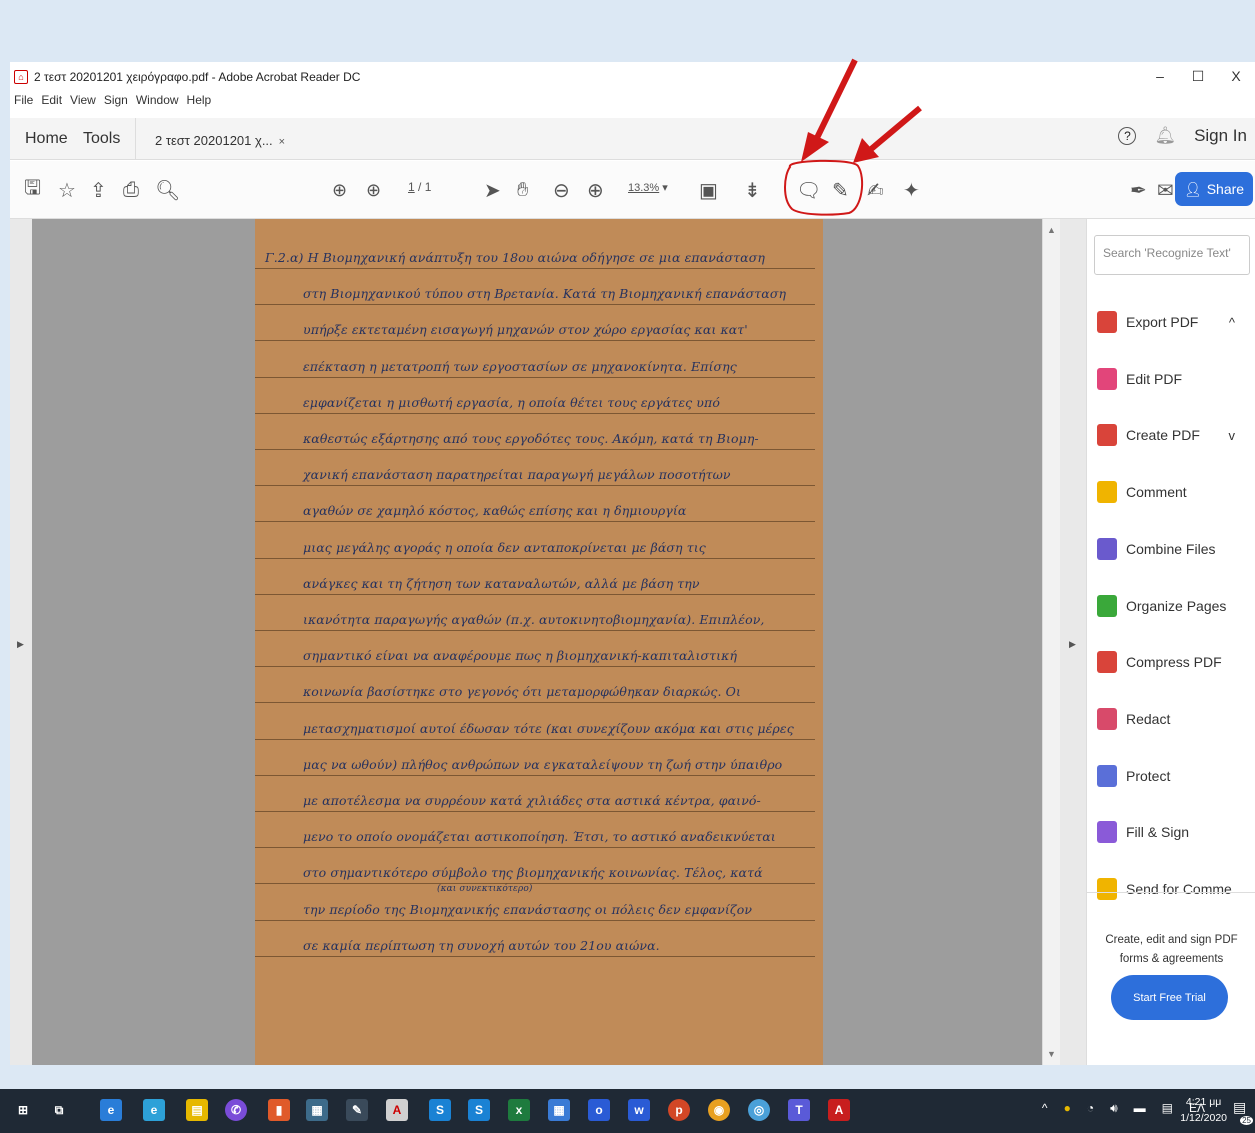 This screenshot has width=1255, height=1133. I want to click on start-icon: ⊞, so click(23, 1110).